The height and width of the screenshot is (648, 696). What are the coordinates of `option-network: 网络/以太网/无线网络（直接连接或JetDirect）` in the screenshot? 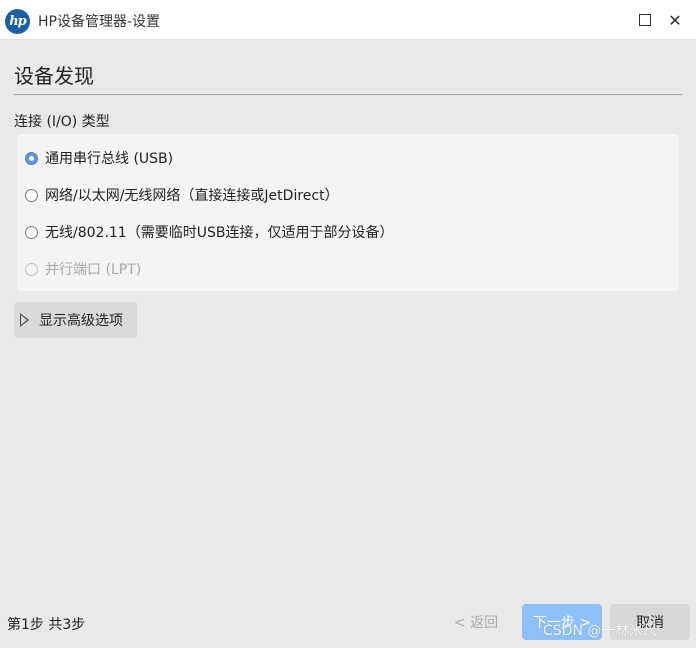 It's located at (182, 195).